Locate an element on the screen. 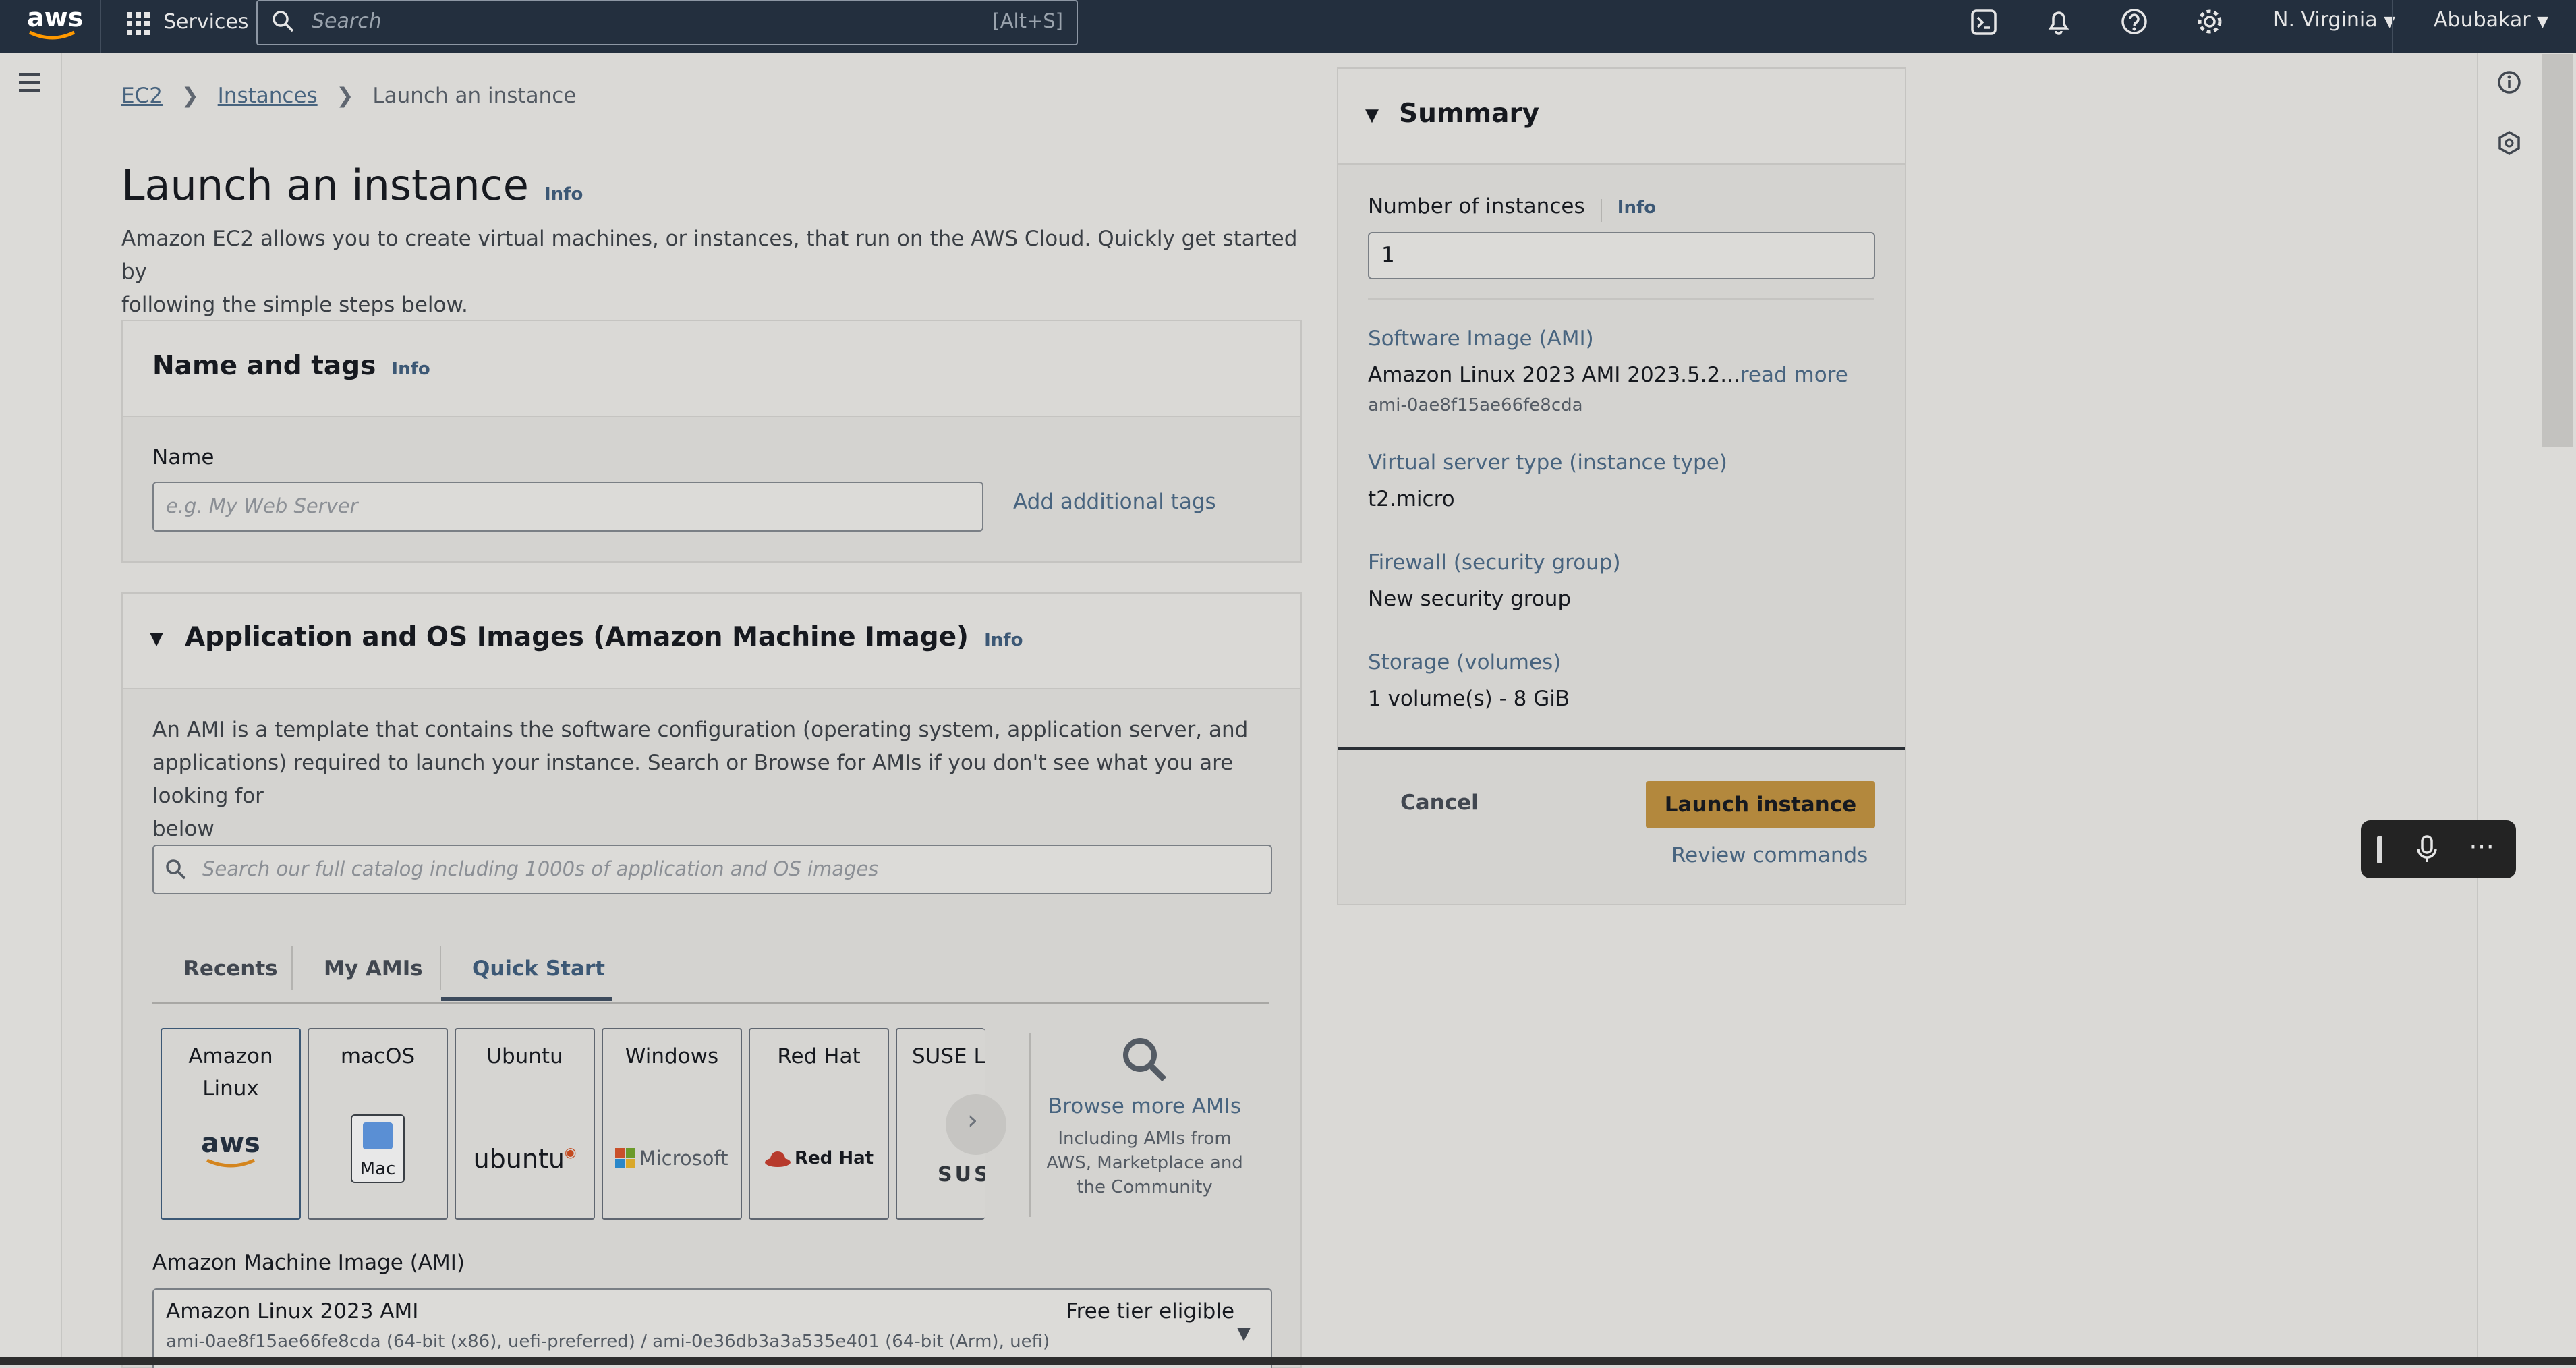 This screenshot has height=1368, width=2576. services-menu-button: Services is located at coordinates (187, 25).